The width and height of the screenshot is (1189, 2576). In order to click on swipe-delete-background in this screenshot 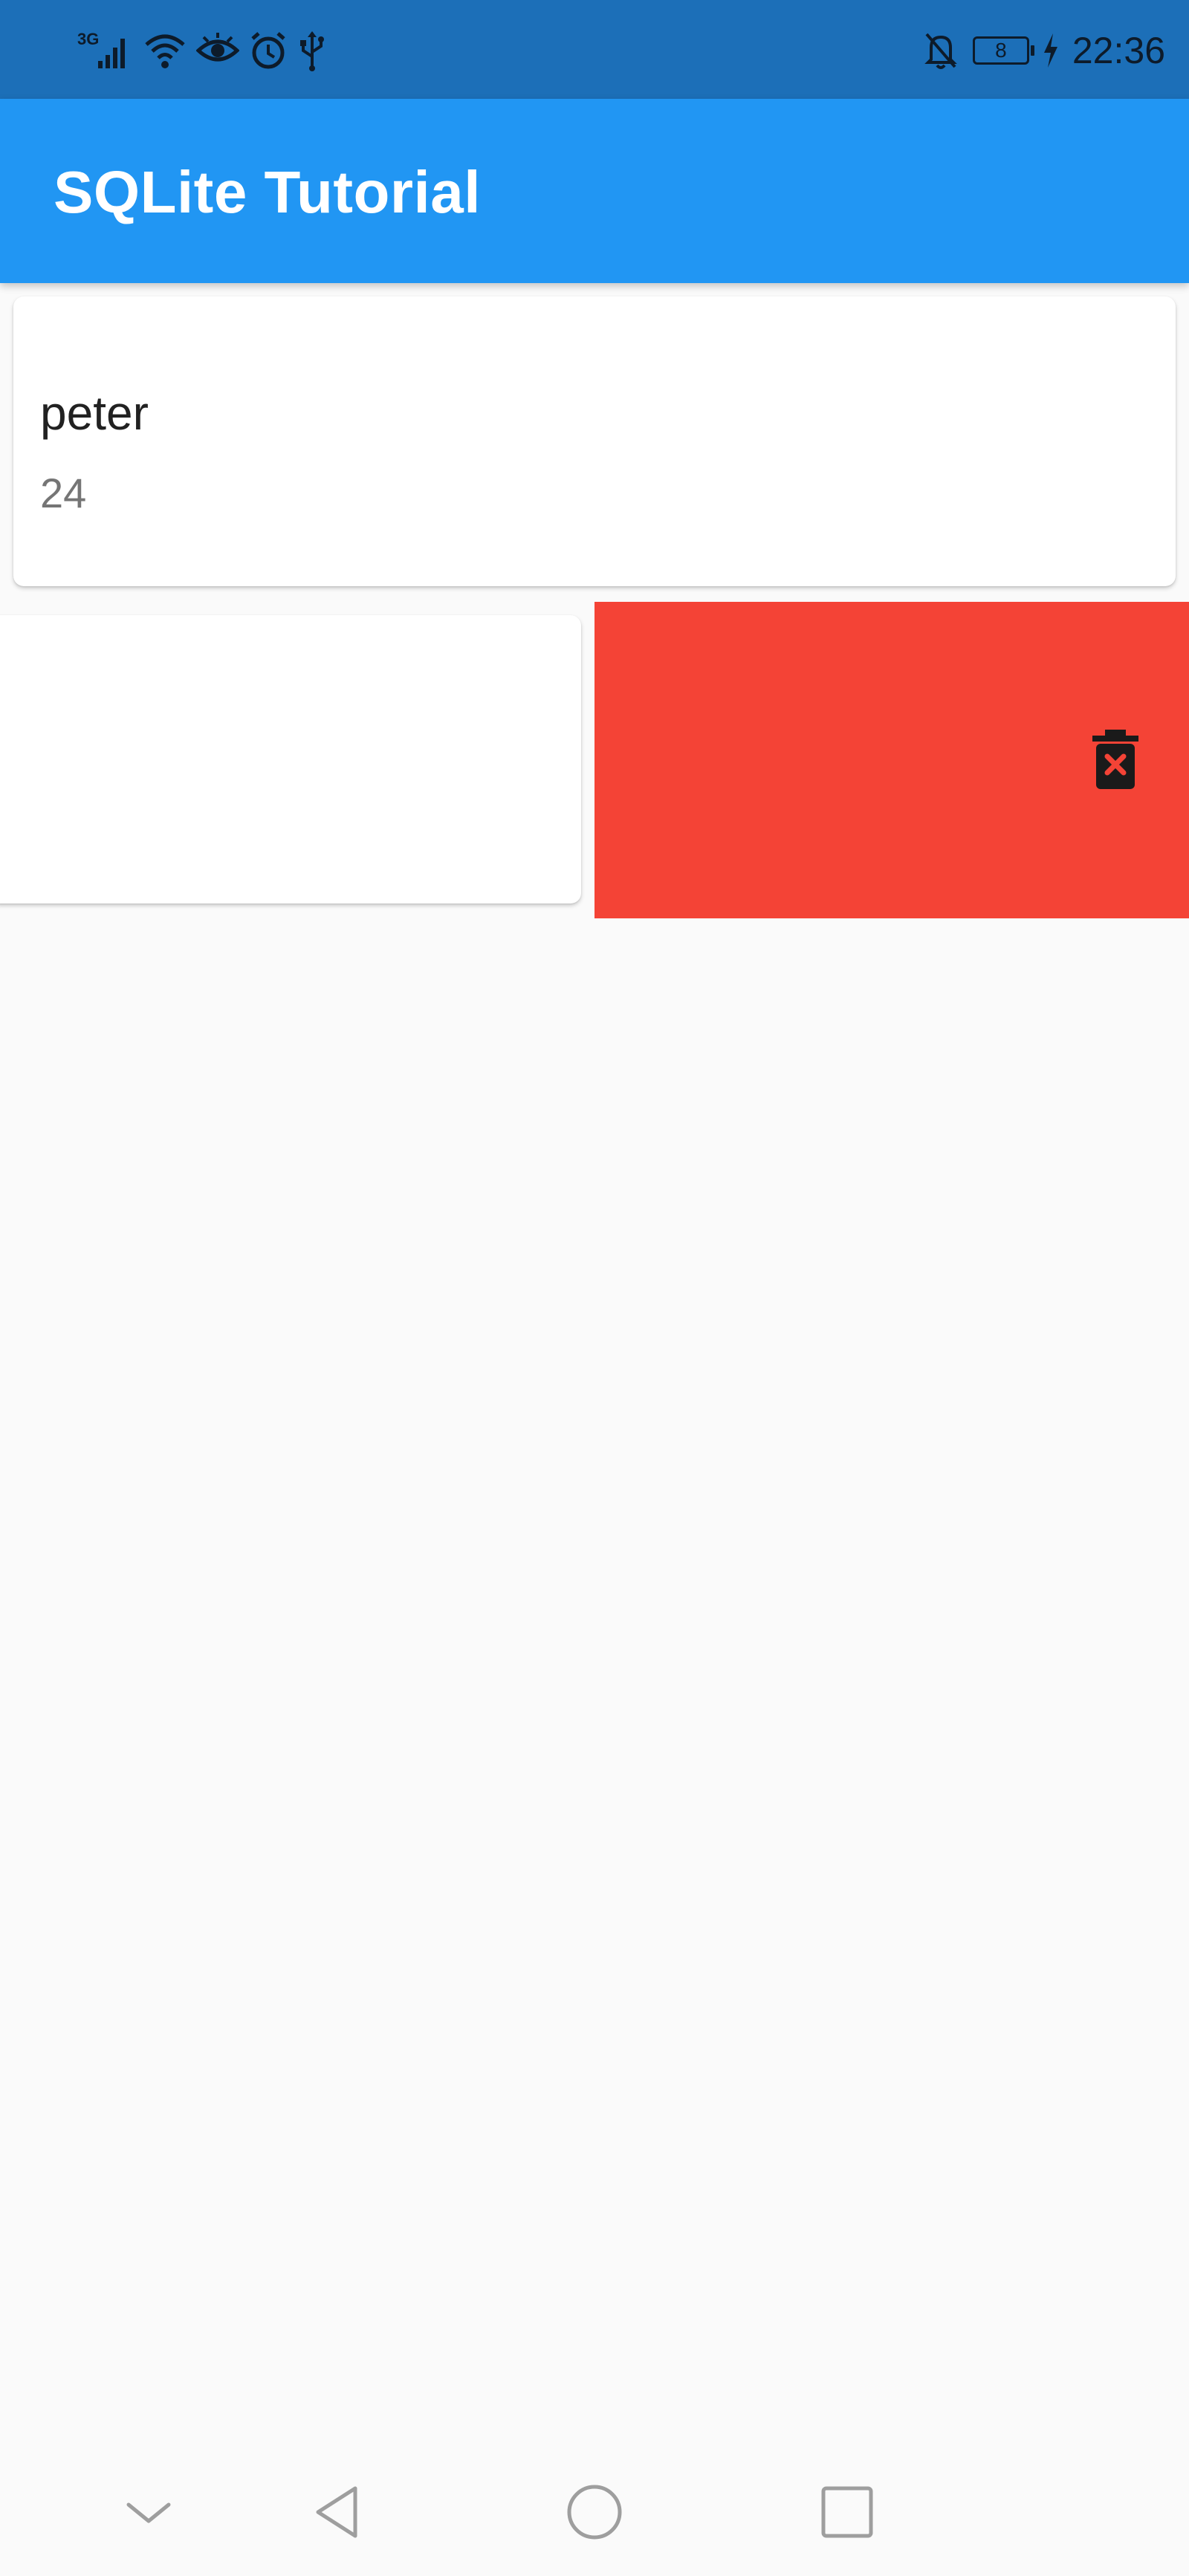, I will do `click(891, 760)`.